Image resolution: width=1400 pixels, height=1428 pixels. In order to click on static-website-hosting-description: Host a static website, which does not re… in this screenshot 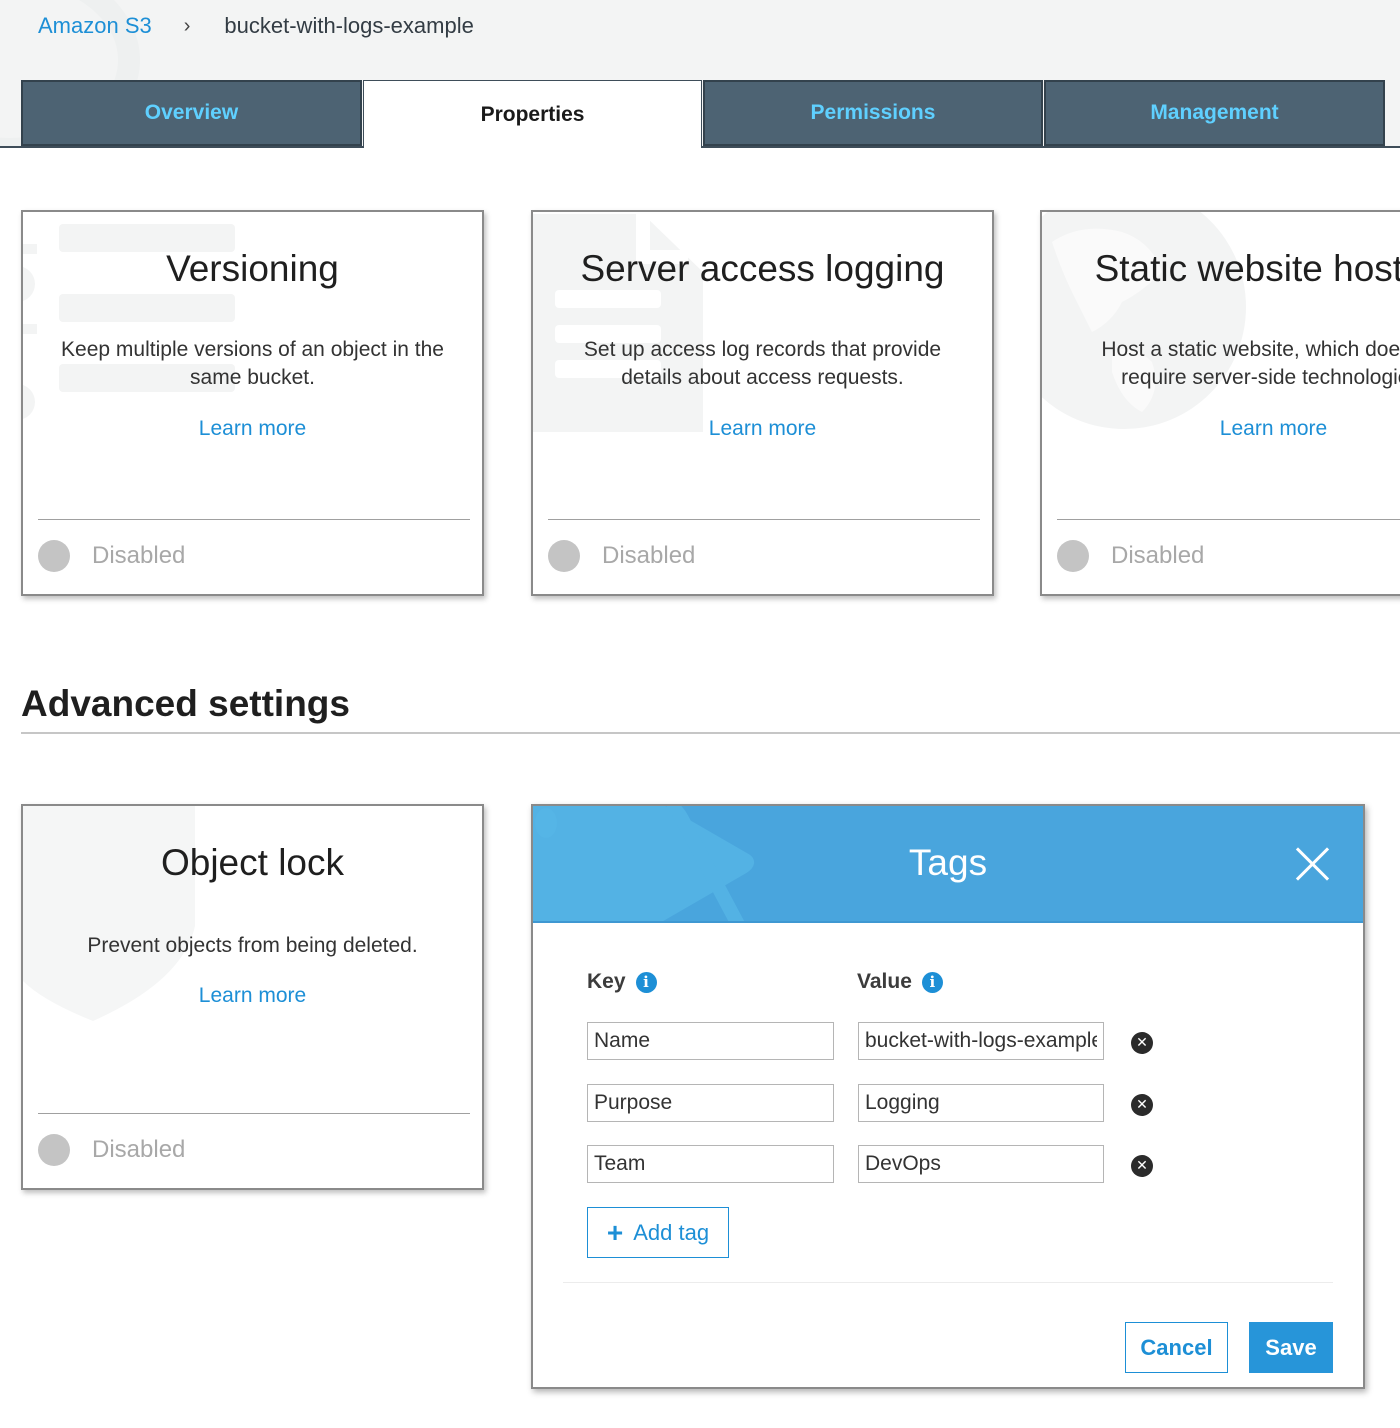, I will do `click(1236, 364)`.